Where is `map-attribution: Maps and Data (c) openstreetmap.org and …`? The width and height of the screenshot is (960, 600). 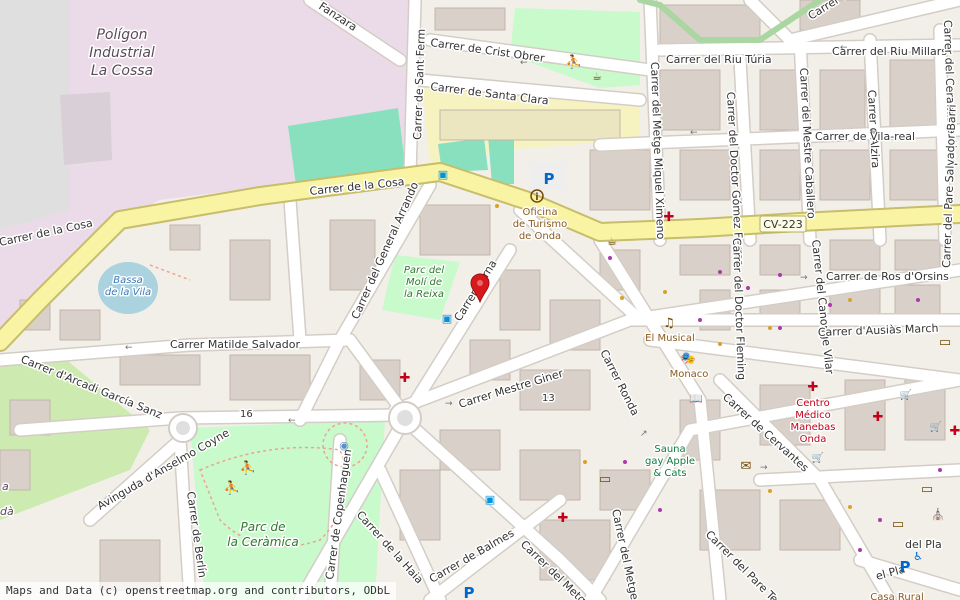 map-attribution: Maps and Data (c) openstreetmap.org and … is located at coordinates (198, 591).